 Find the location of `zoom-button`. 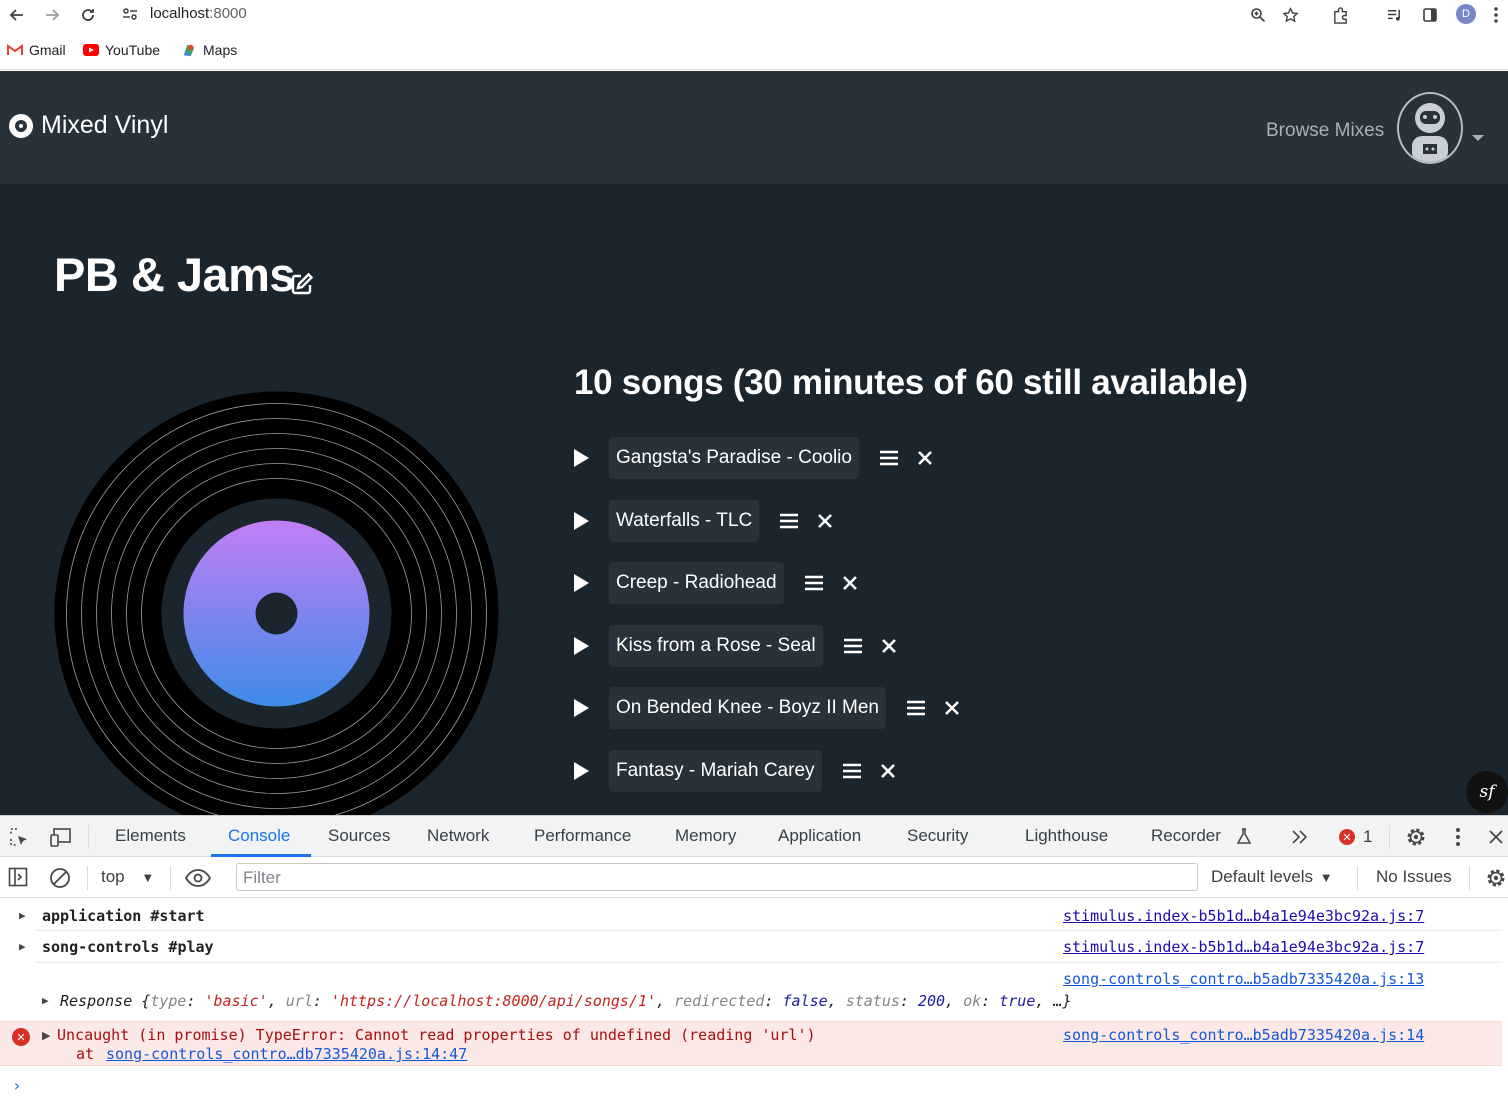

zoom-button is located at coordinates (1258, 15).